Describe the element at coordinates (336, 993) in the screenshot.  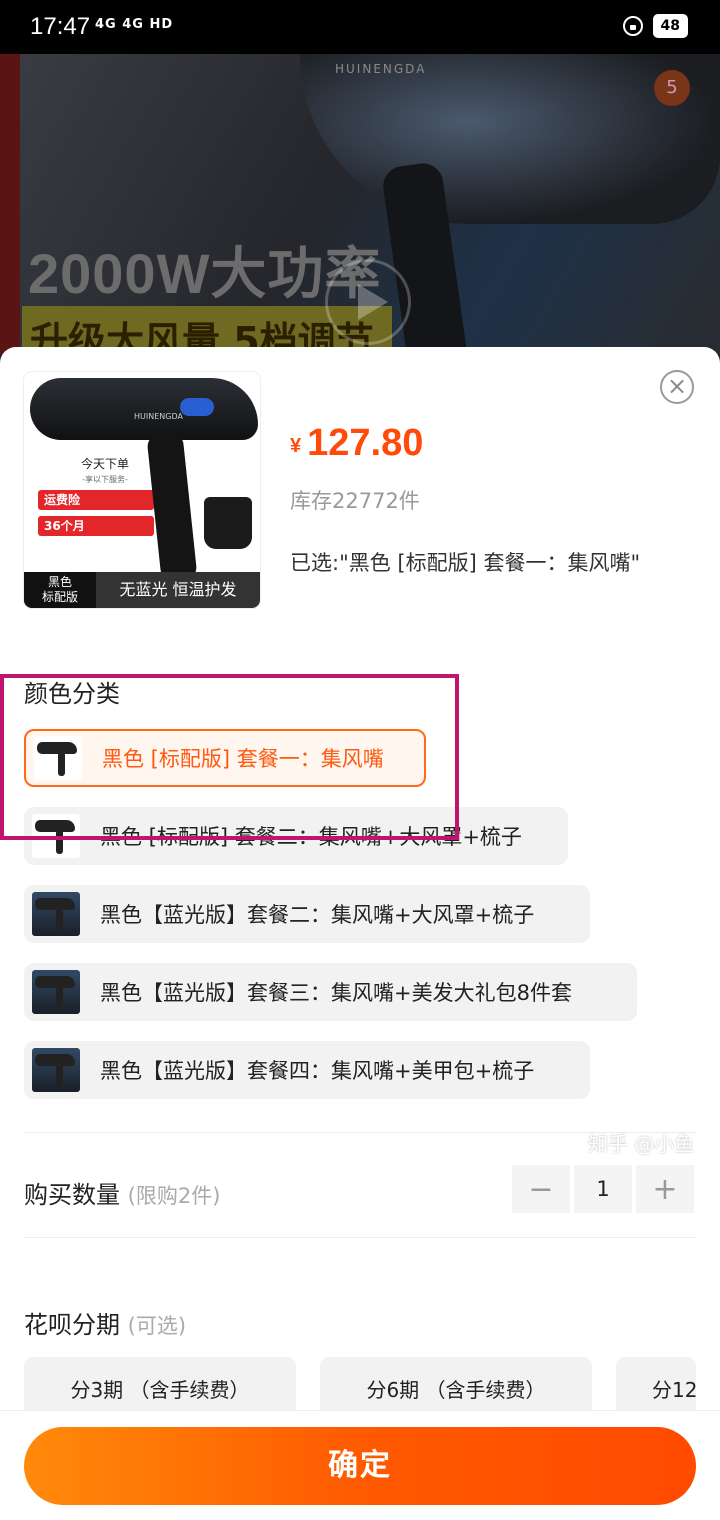
I see `option-label: 黑色【蓝光版】套餐三：集风嘴+美发大礼包8件套` at that location.